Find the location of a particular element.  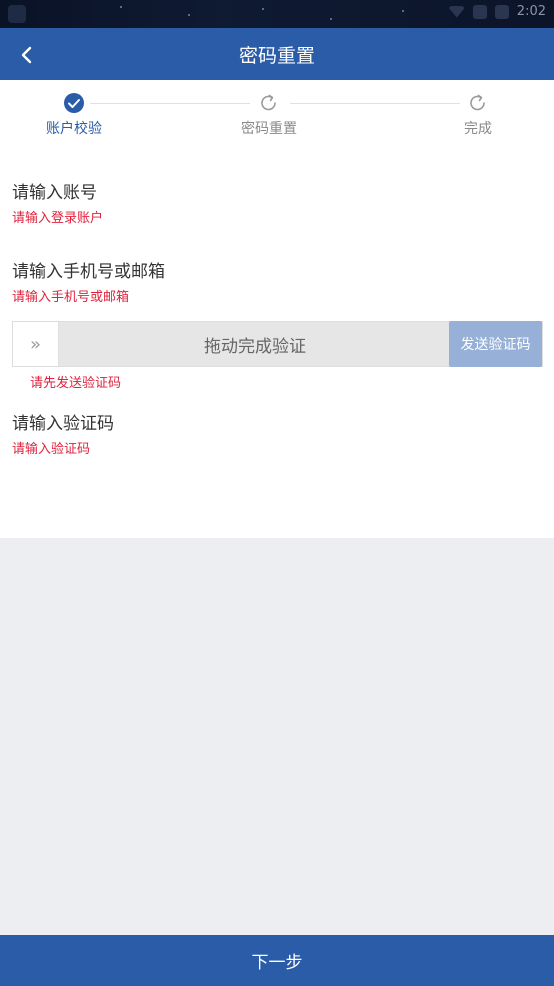

progress-steps: 账户校验 密码重置 完成 is located at coordinates (277, 122).